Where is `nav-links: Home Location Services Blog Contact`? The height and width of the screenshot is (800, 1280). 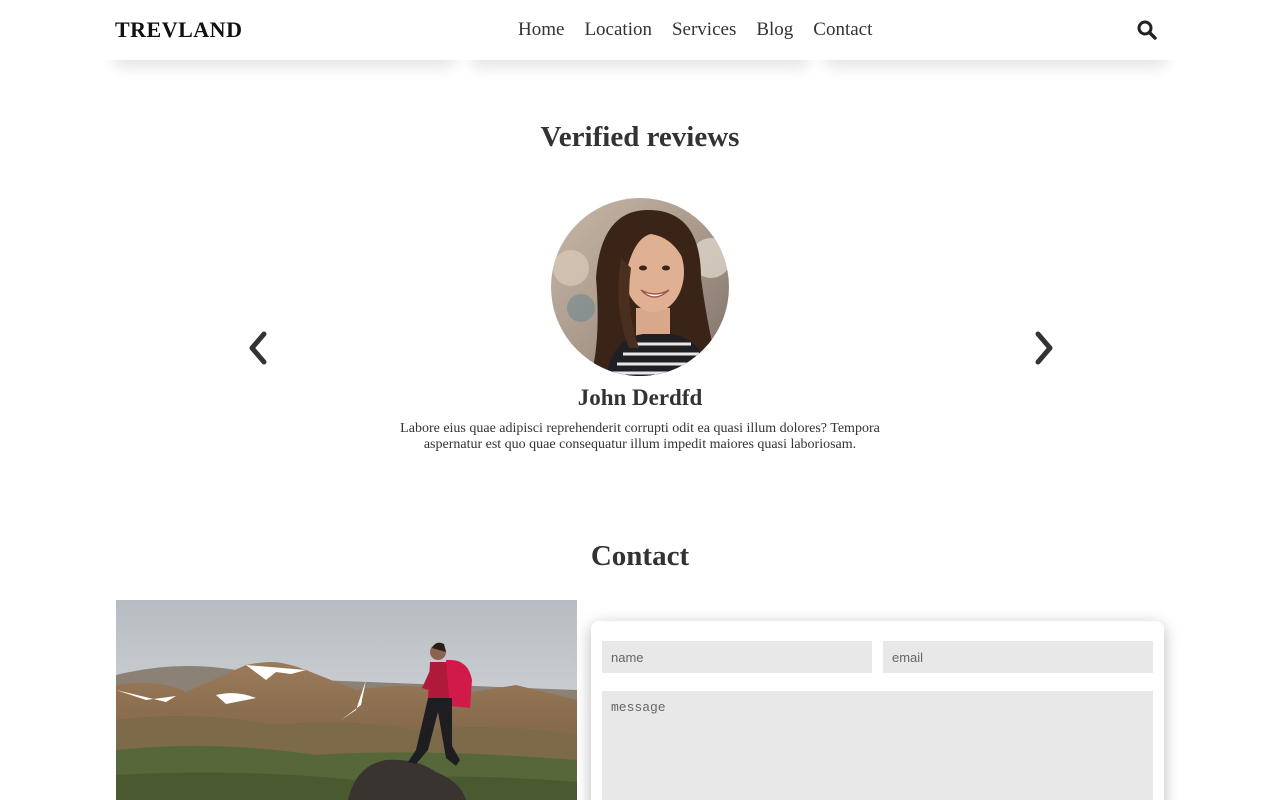 nav-links: Home Location Services Blog Contact is located at coordinates (695, 30).